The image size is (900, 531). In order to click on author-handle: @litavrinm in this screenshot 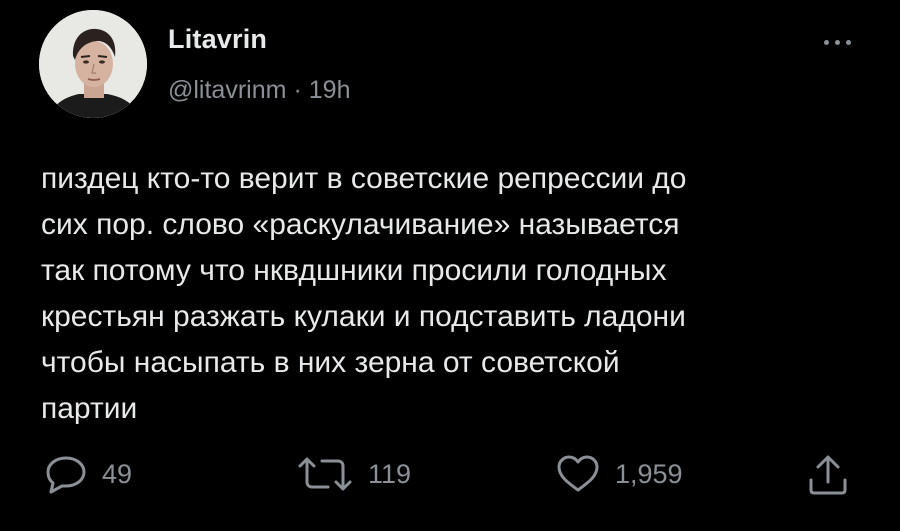, I will do `click(227, 90)`.